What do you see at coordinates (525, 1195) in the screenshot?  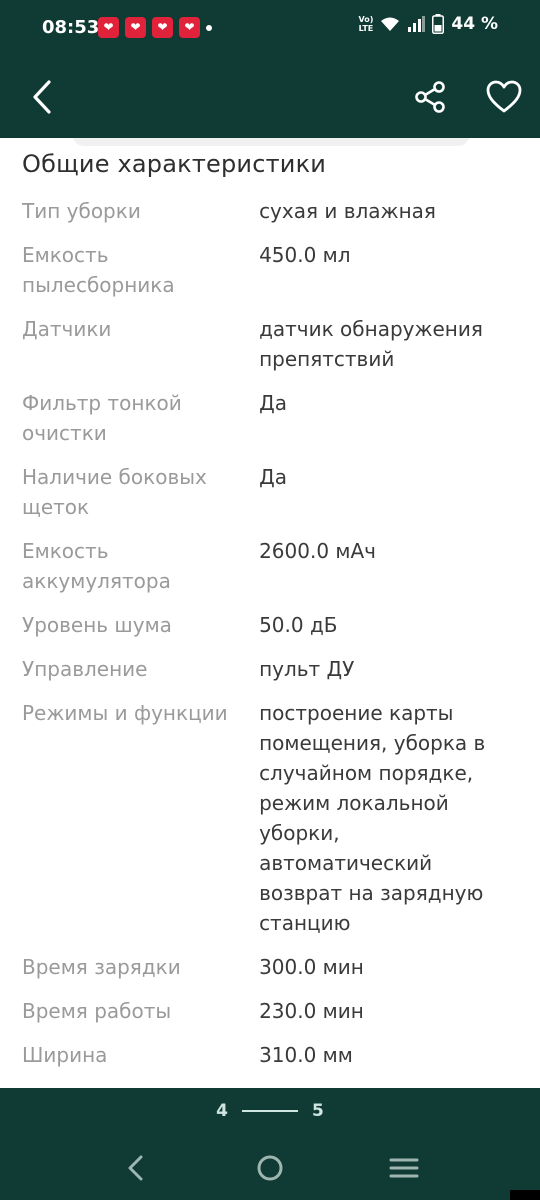 I see `corner-block` at bounding box center [525, 1195].